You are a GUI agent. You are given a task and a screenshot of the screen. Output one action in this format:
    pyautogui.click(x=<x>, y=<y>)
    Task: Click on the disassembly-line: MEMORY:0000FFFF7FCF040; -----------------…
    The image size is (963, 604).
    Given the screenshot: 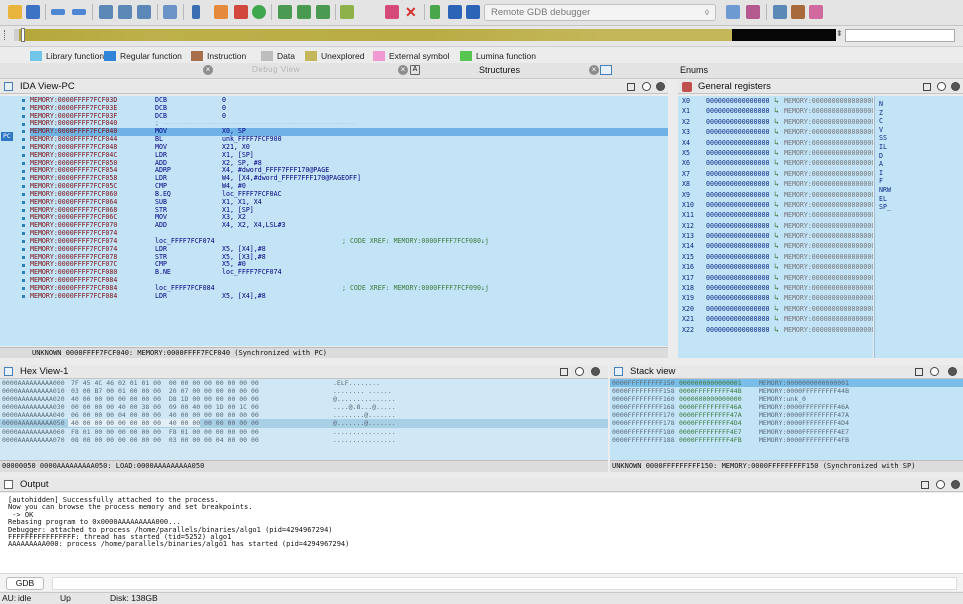 What is the action you would take?
    pyautogui.click(x=349, y=124)
    